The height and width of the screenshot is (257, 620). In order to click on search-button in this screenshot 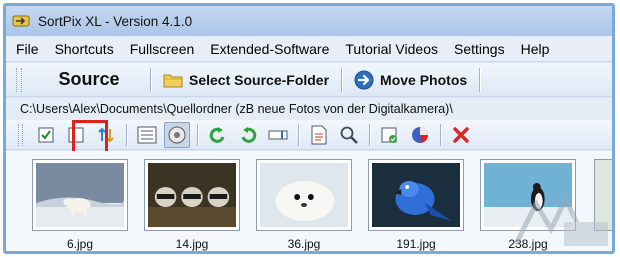, I will do `click(349, 135)`.